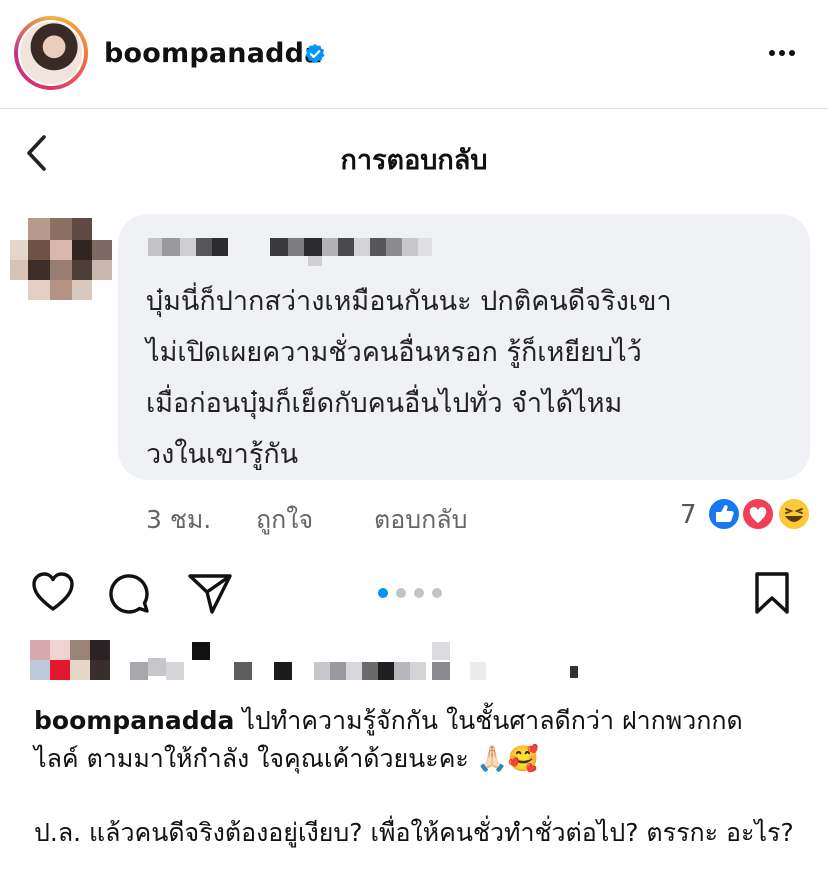  I want to click on username: boompanadda, so click(213, 53).